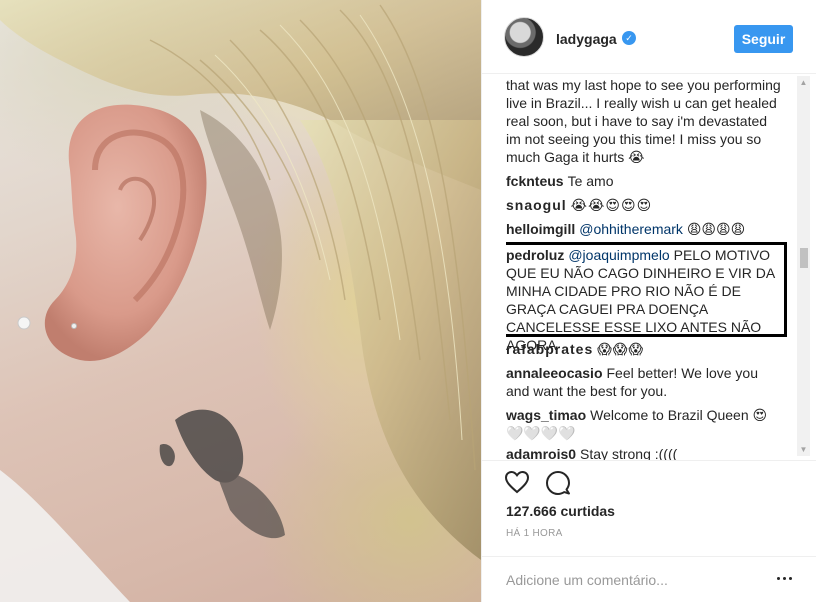  I want to click on comment-item: snaogul 😭😭😍😍😍, so click(645, 205).